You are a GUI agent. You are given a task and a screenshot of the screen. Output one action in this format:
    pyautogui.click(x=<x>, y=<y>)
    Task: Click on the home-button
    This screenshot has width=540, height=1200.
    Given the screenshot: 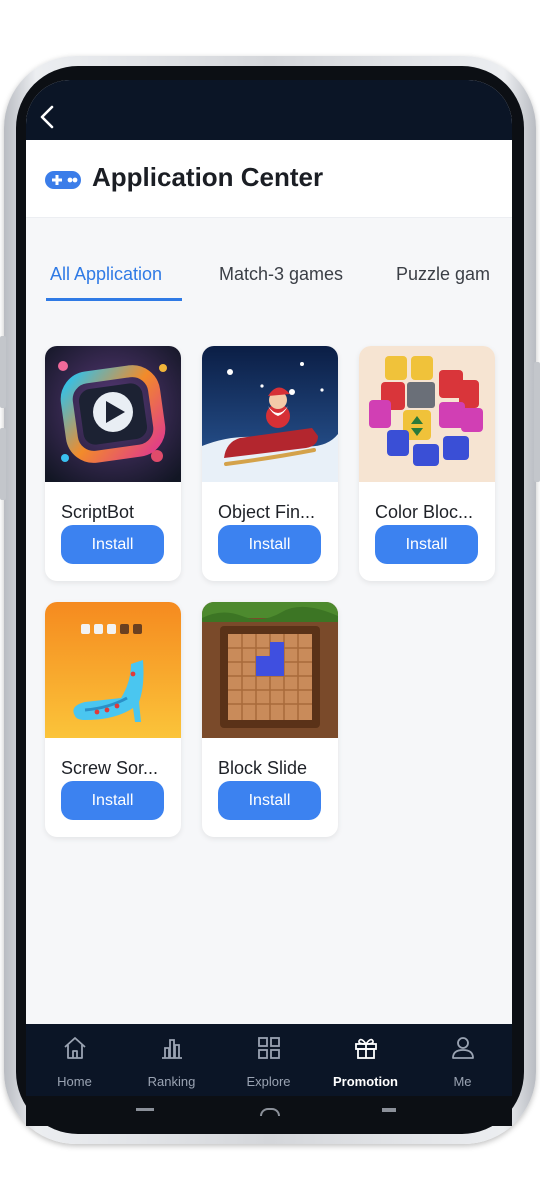 What is the action you would take?
    pyautogui.click(x=270, y=1112)
    